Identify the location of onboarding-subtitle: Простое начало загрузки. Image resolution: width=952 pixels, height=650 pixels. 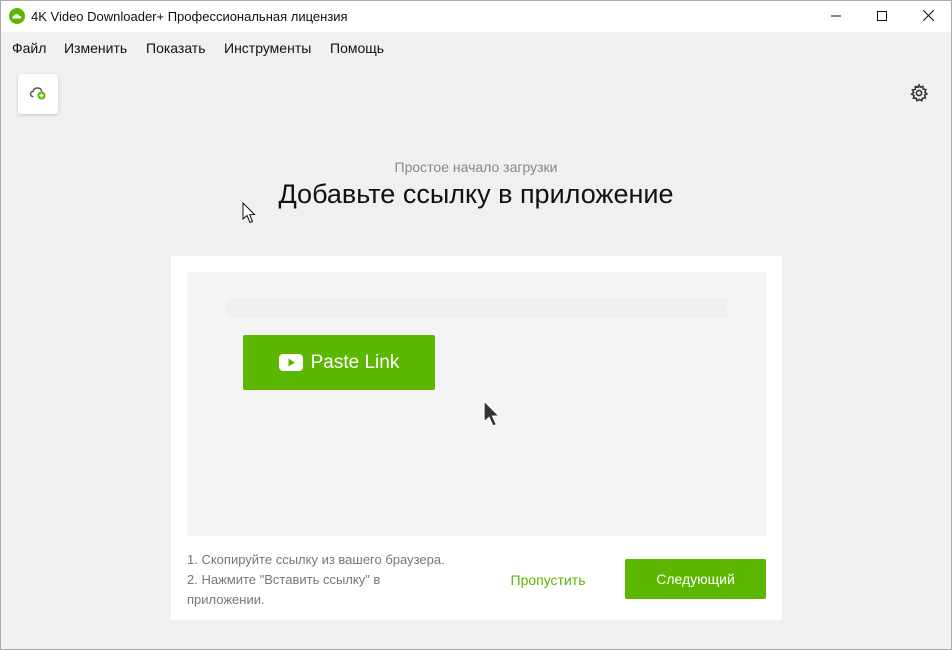
(476, 167).